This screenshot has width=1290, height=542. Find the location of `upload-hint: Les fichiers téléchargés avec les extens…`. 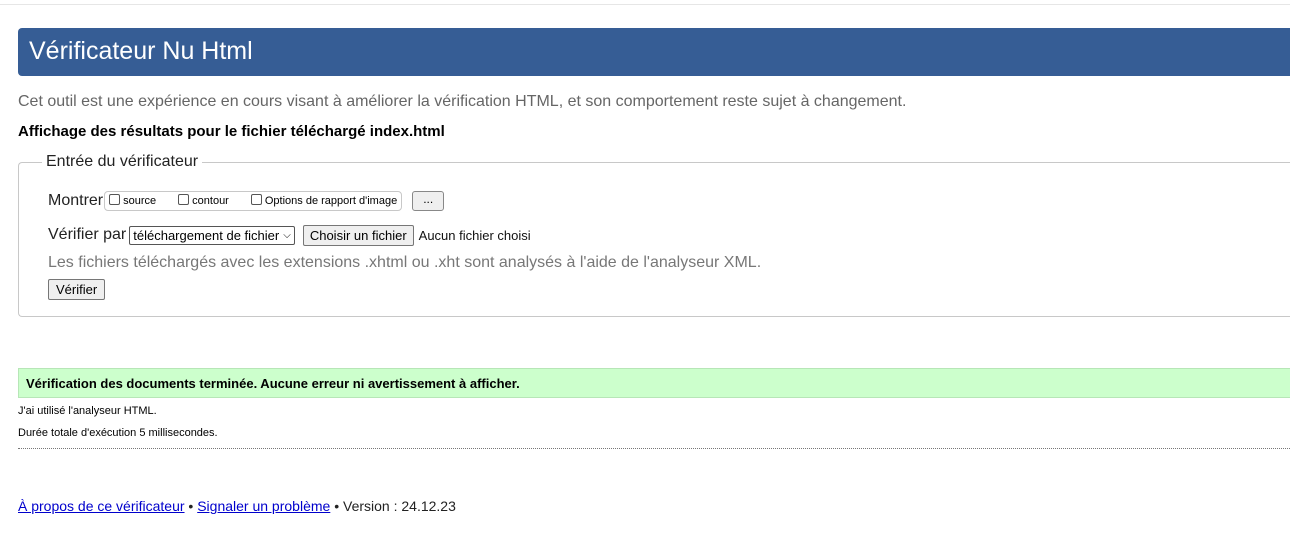

upload-hint: Les fichiers téléchargés avec les extens… is located at coordinates (405, 262).